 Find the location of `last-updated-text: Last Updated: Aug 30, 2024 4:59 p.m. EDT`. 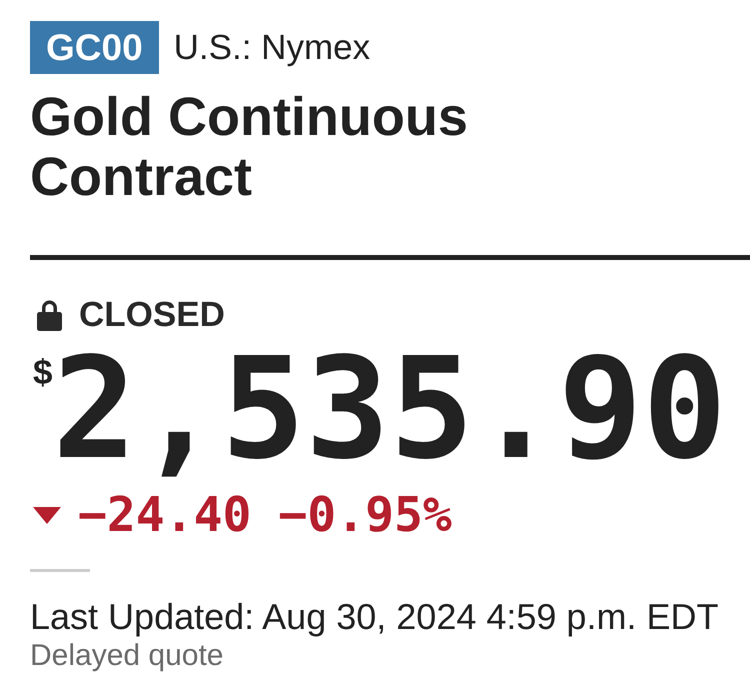

last-updated-text: Last Updated: Aug 30, 2024 4:59 p.m. EDT is located at coordinates (375, 617).